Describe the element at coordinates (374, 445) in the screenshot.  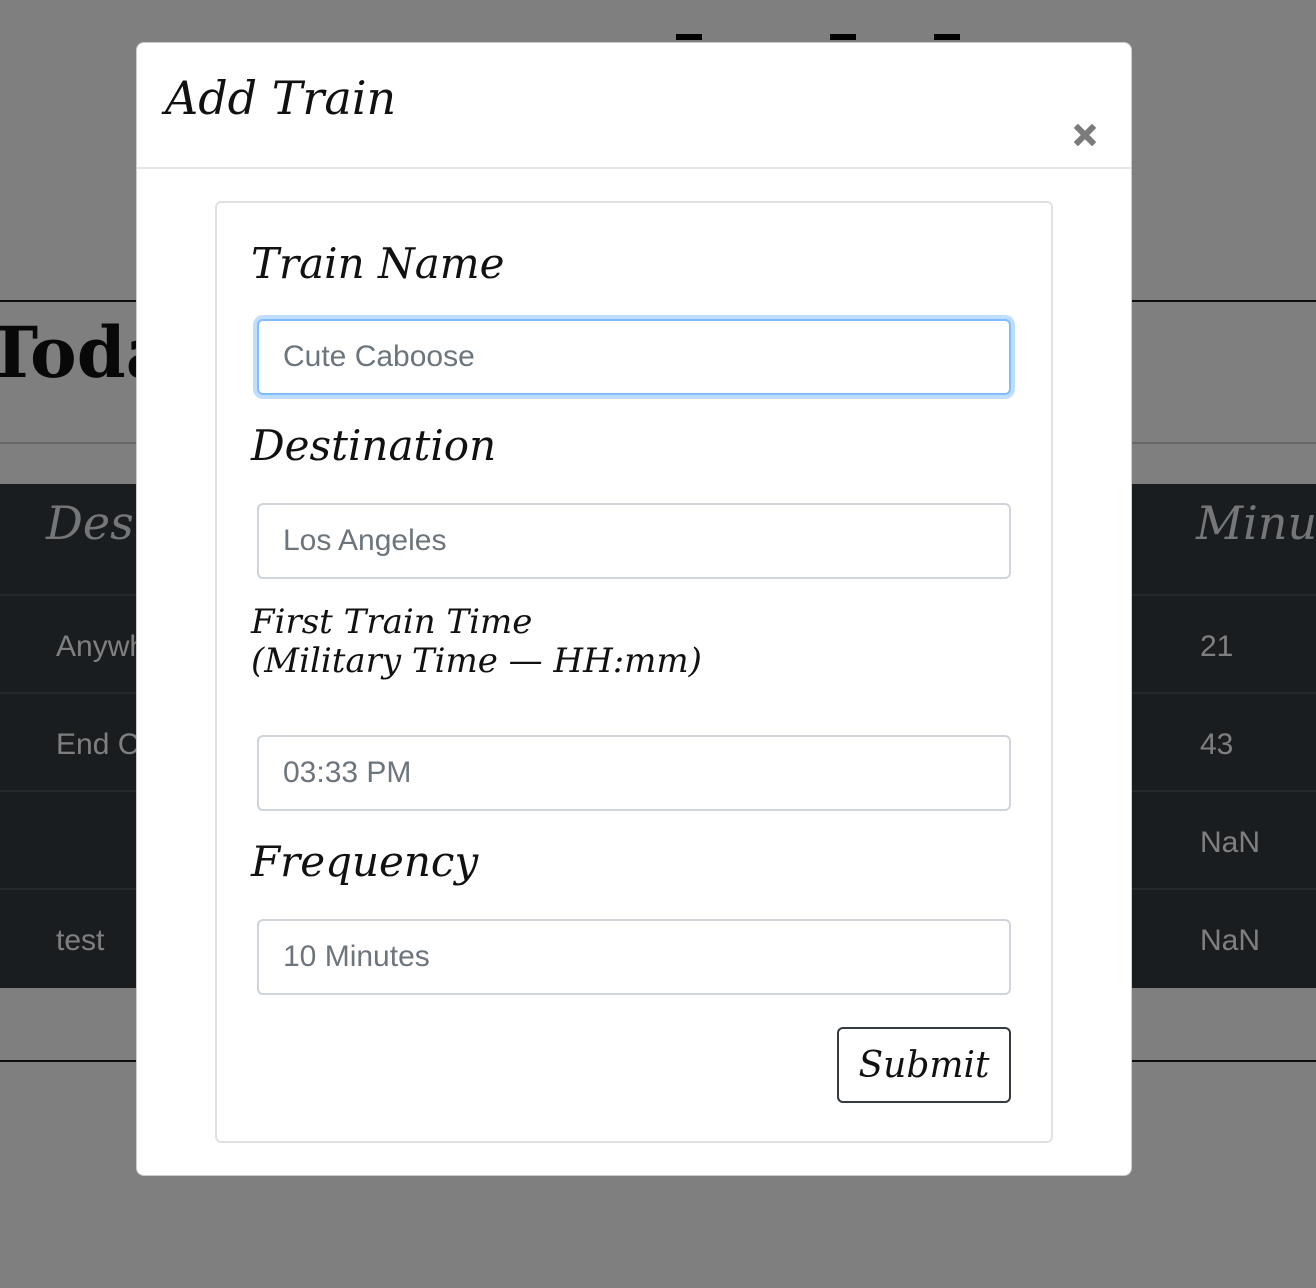
I see `destination-label: Destination` at that location.